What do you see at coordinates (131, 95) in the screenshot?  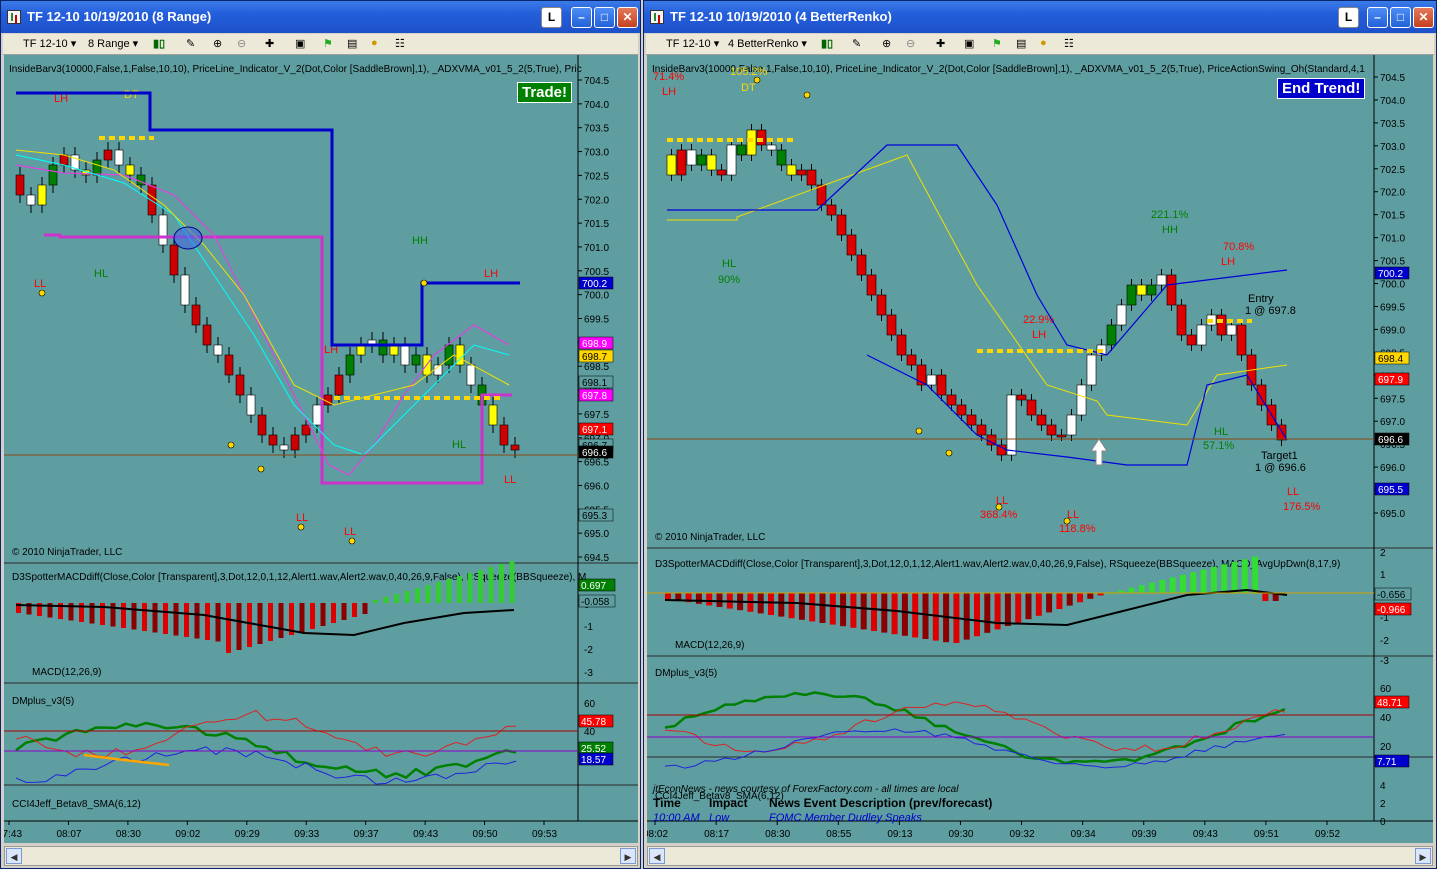 I see `swing-annotation: DT` at bounding box center [131, 95].